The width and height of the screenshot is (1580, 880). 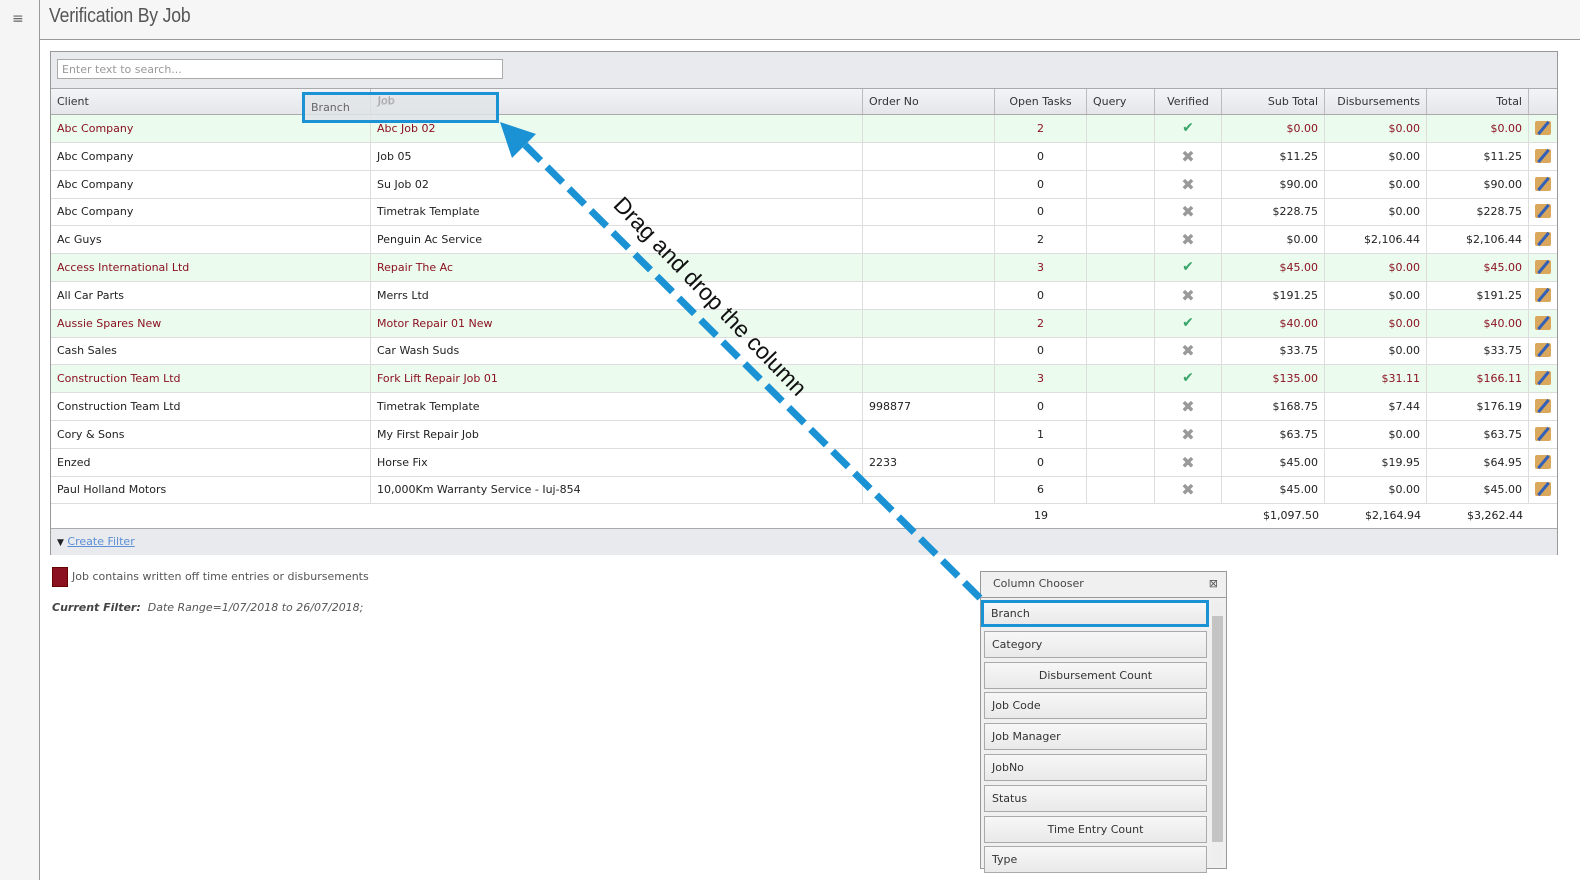 I want to click on table-row: Enzed Horse Fix 2233 0 ✖ $45.00 $19.95 $64.95, so click(x=804, y=462).